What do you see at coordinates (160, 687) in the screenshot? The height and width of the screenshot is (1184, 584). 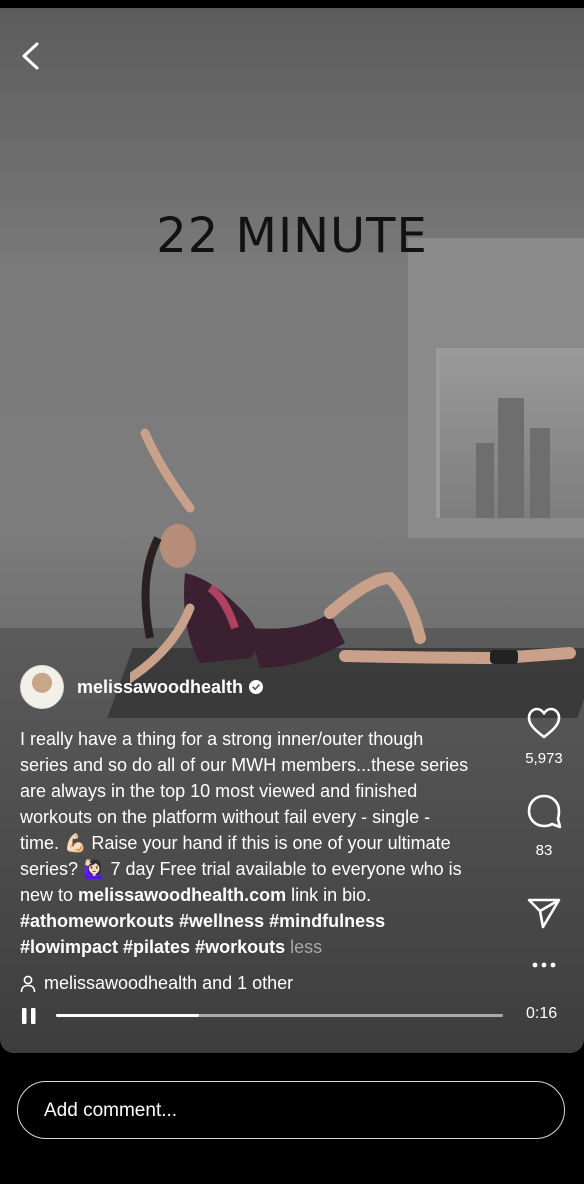 I see `username: melissawoodhealth` at bounding box center [160, 687].